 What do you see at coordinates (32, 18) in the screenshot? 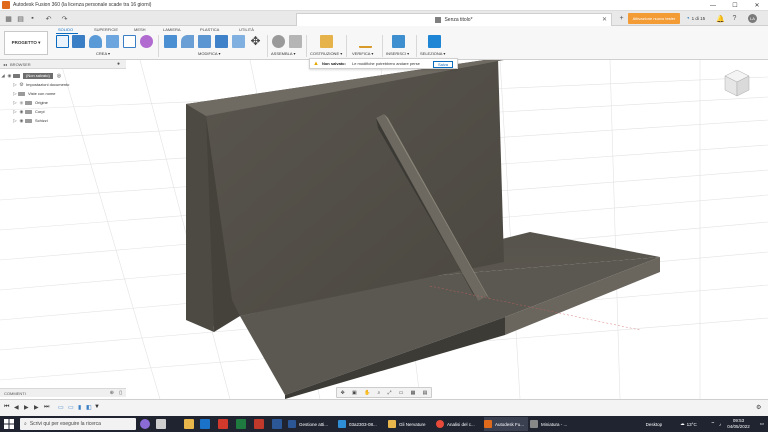
I see `save-icon: ▪` at bounding box center [32, 18].